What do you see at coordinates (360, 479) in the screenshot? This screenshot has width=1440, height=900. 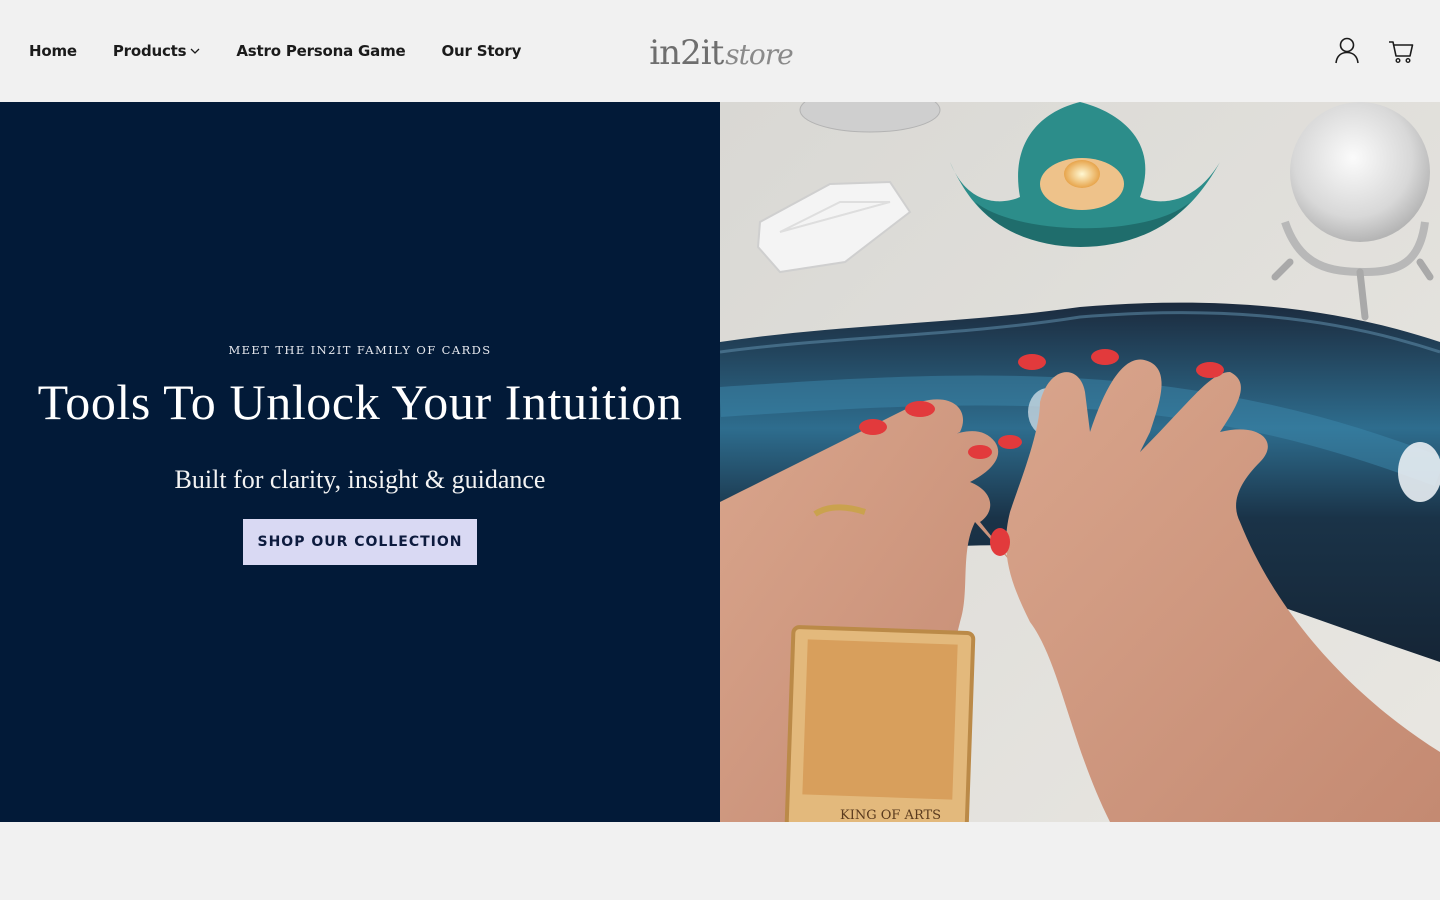 I see `hero-subline: Built for clarity, insight & guidance` at bounding box center [360, 479].